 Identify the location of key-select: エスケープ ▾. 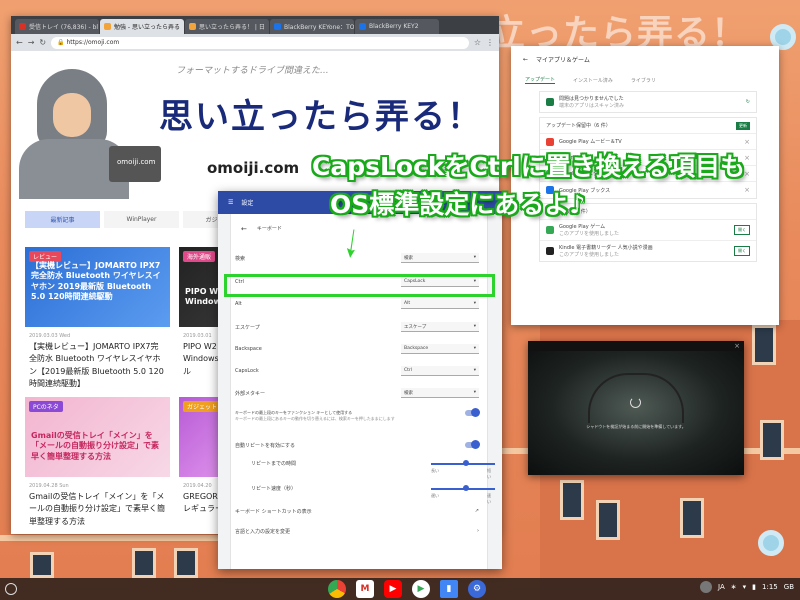
(440, 327).